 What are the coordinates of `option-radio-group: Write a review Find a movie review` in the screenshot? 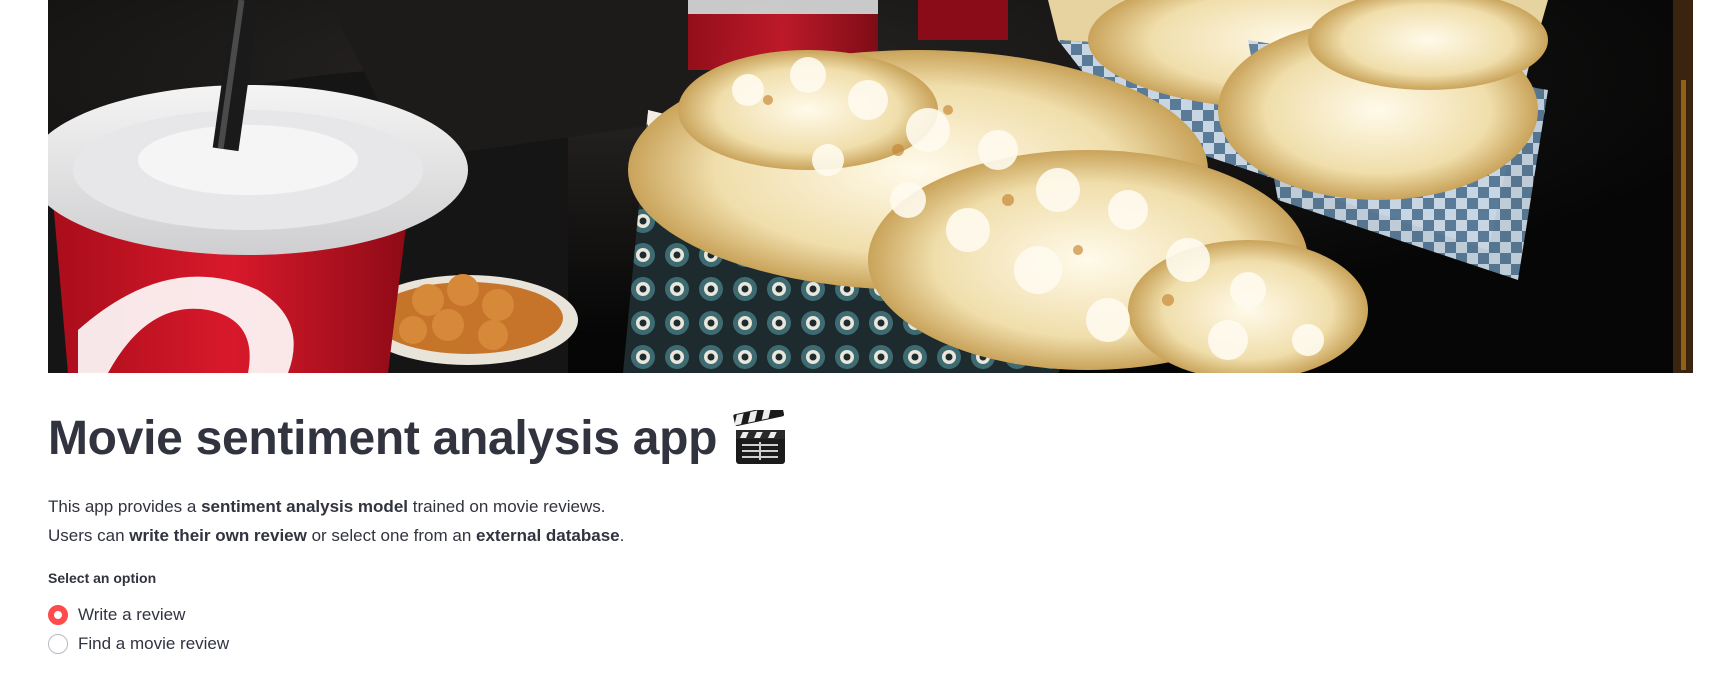 It's located at (138, 629).